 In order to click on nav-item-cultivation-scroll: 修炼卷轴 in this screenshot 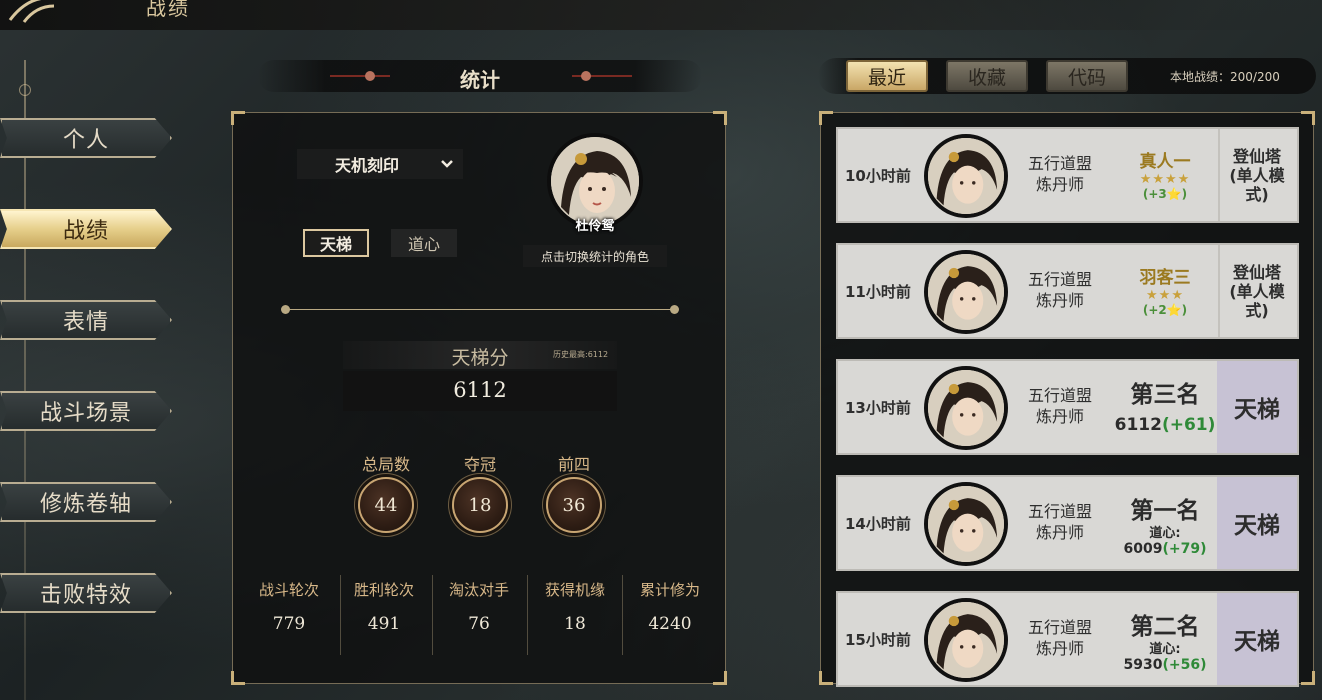, I will do `click(86, 502)`.